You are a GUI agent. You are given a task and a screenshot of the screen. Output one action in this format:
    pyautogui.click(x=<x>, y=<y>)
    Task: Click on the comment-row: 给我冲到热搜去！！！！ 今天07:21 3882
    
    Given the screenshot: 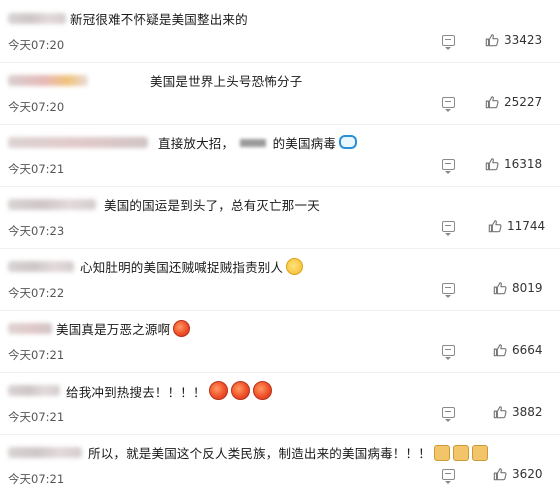 What is the action you would take?
    pyautogui.click(x=280, y=403)
    